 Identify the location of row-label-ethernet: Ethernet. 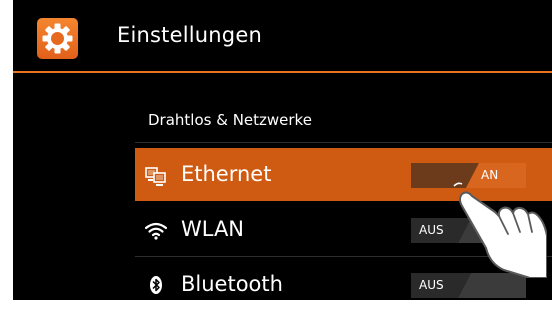
(226, 174).